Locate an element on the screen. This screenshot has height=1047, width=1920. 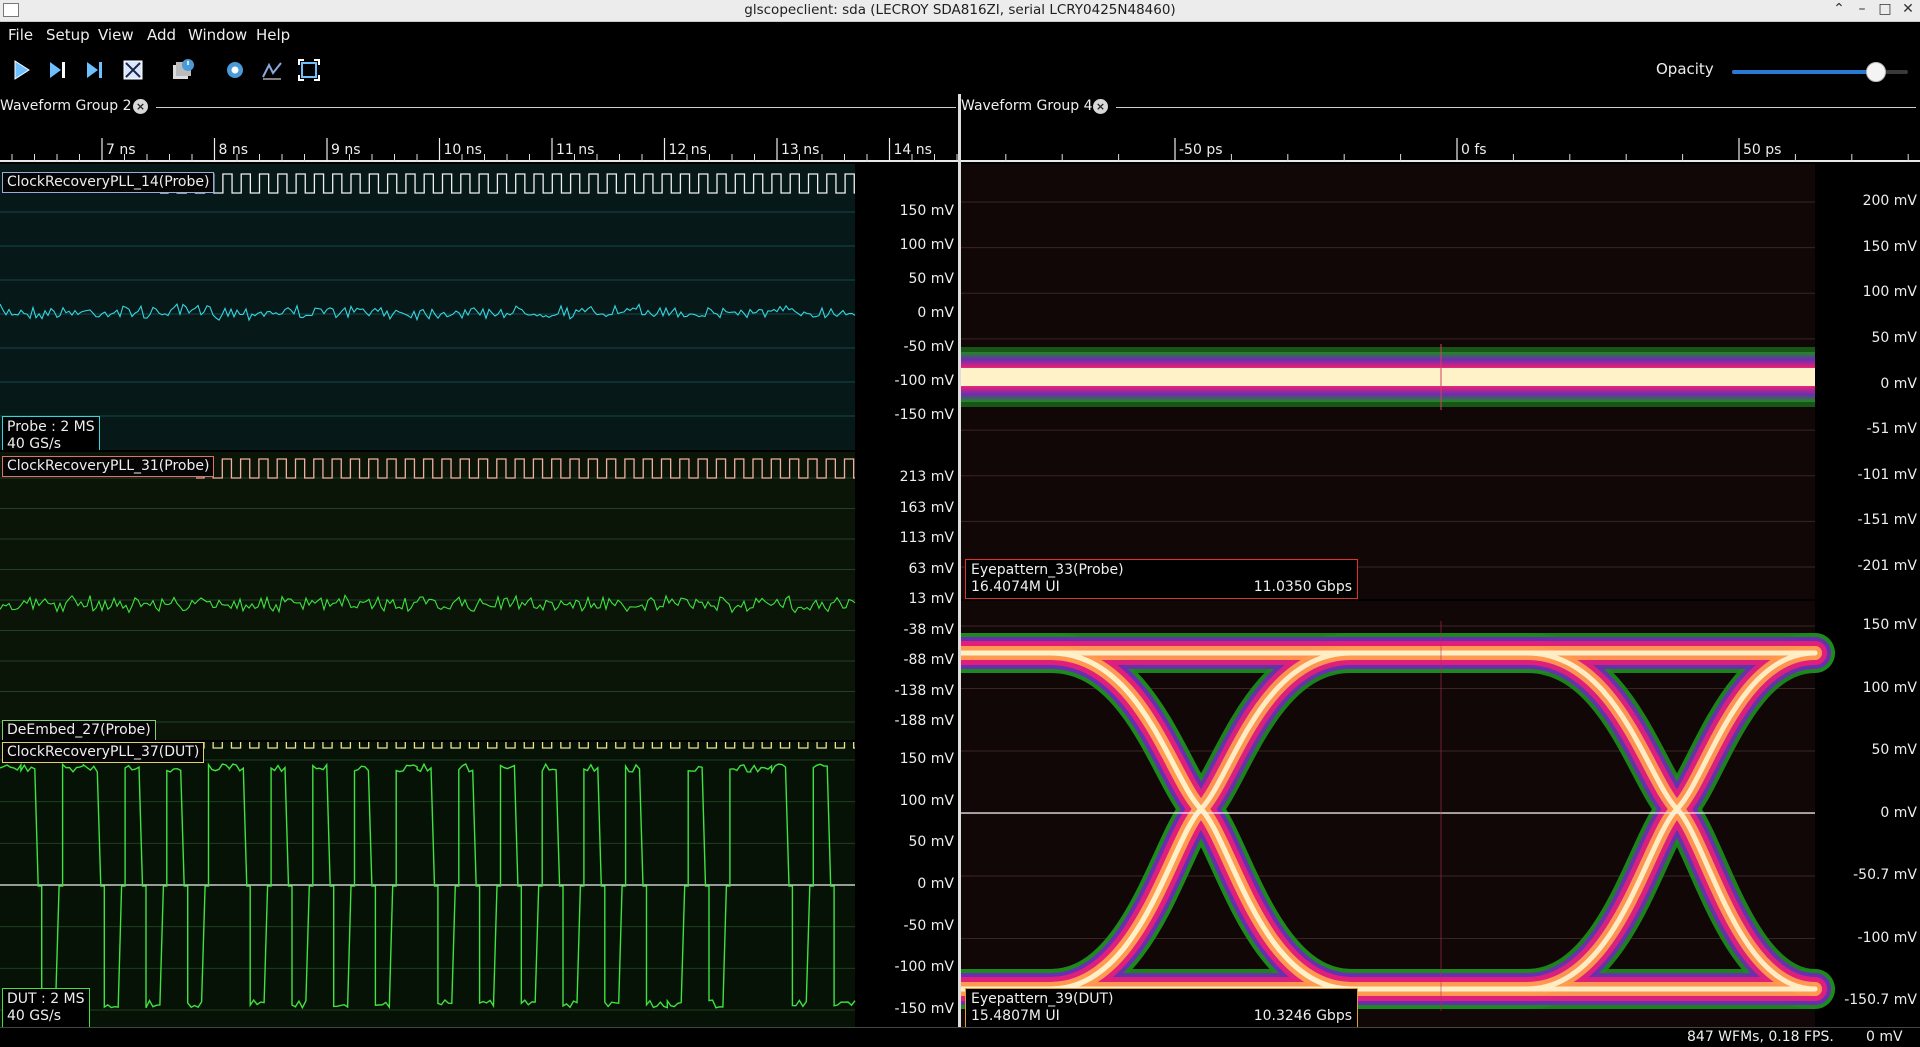
waveform-info-box: DUT : 2 MS 40 GS/s is located at coordinates (46, 1007).